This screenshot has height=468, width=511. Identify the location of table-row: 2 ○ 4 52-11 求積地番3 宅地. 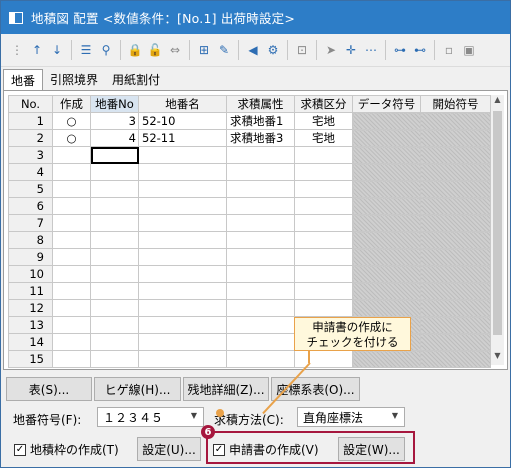
(249, 138).